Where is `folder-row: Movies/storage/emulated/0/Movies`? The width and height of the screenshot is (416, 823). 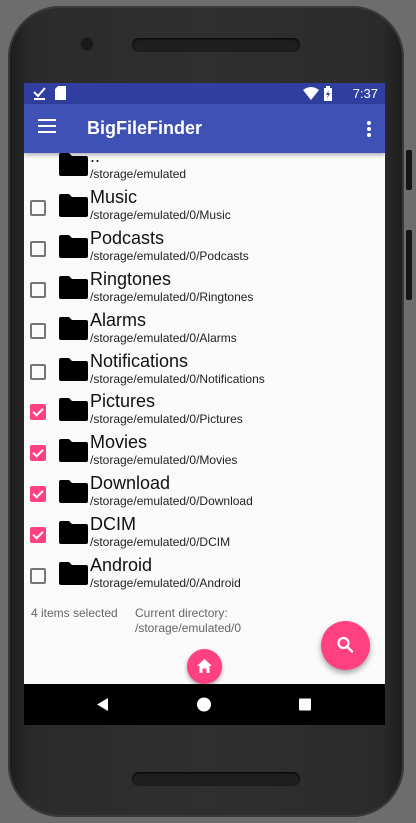
folder-row: Movies/storage/emulated/0/Movies is located at coordinates (204, 447).